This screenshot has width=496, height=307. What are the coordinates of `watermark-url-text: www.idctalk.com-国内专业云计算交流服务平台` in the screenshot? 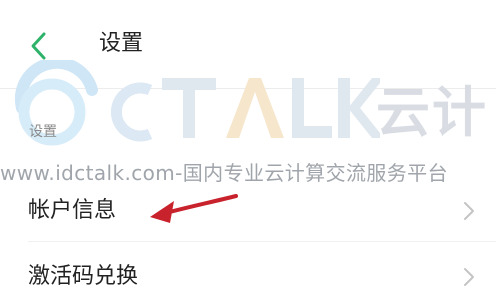 It's located at (224, 173).